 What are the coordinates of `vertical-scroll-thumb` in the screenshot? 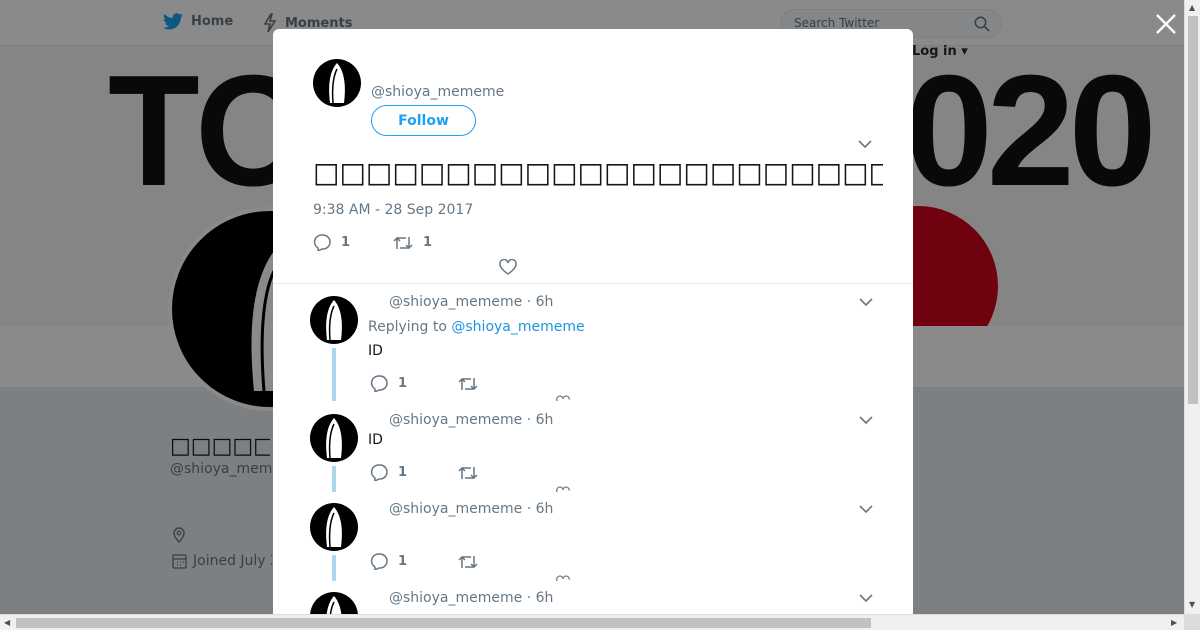 It's located at (1193, 210).